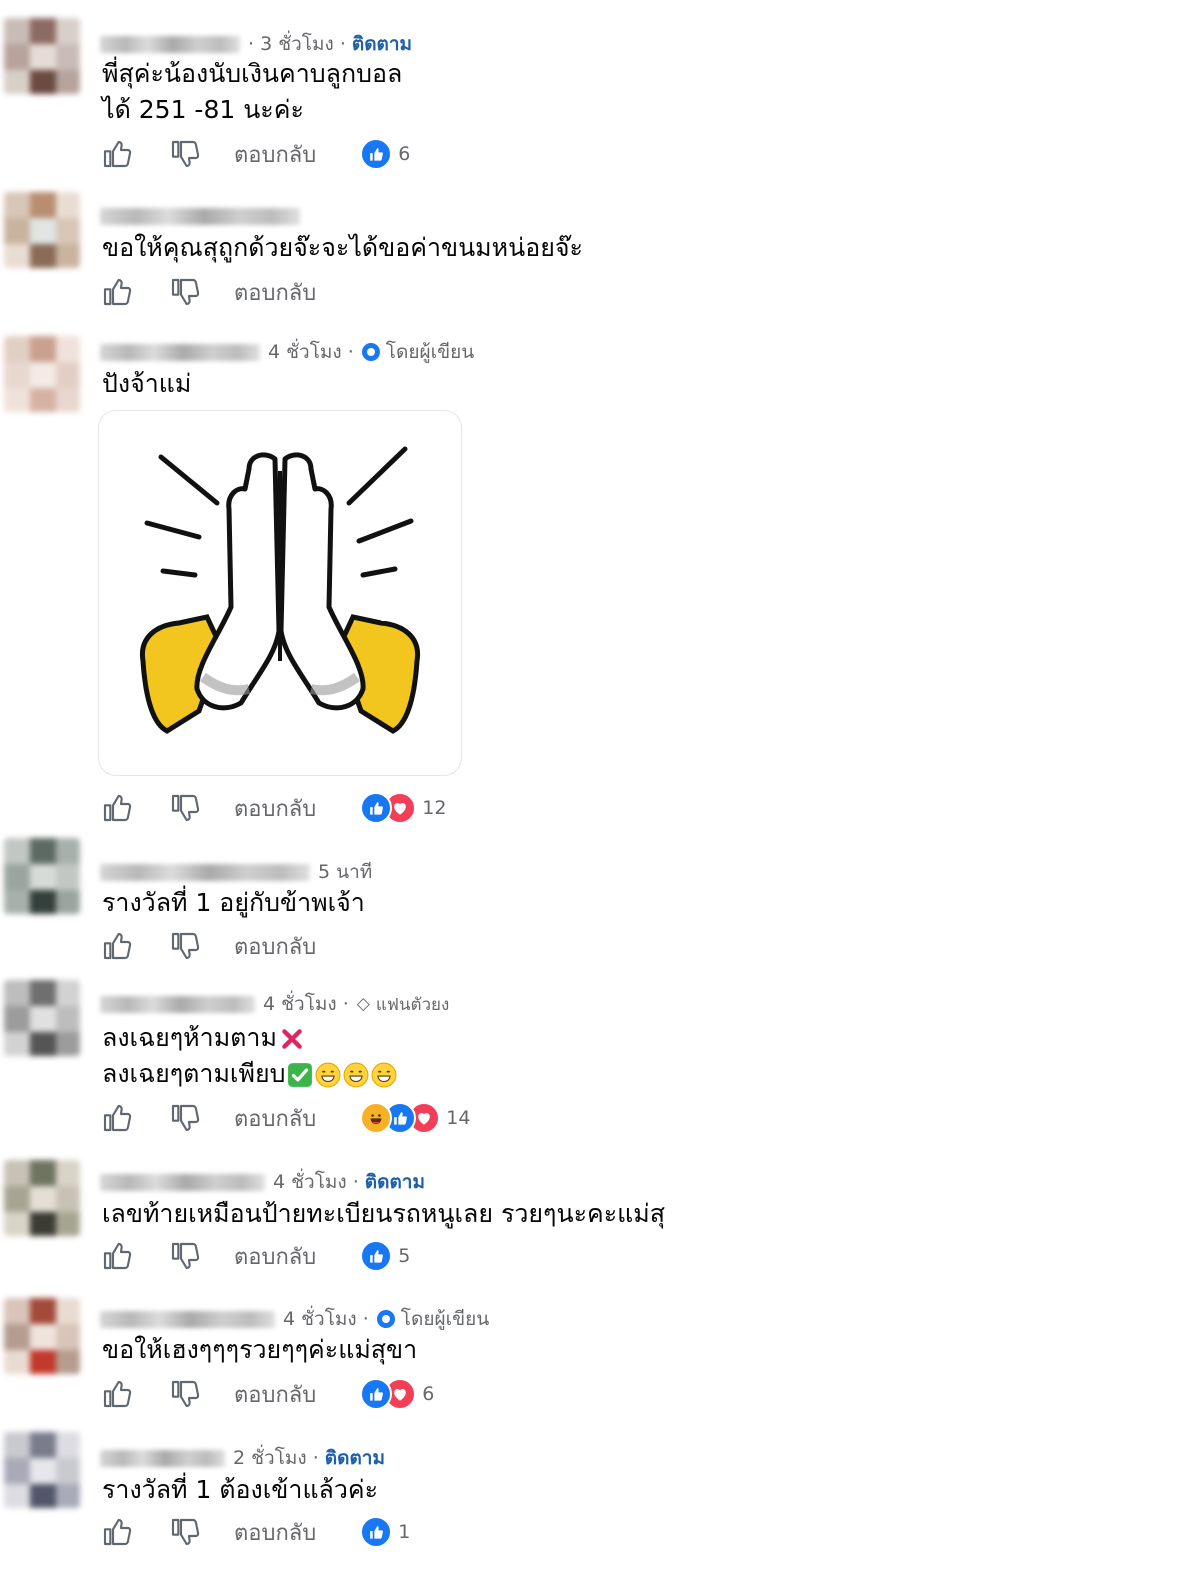  What do you see at coordinates (370, 352) in the screenshot?
I see `badge-dot` at bounding box center [370, 352].